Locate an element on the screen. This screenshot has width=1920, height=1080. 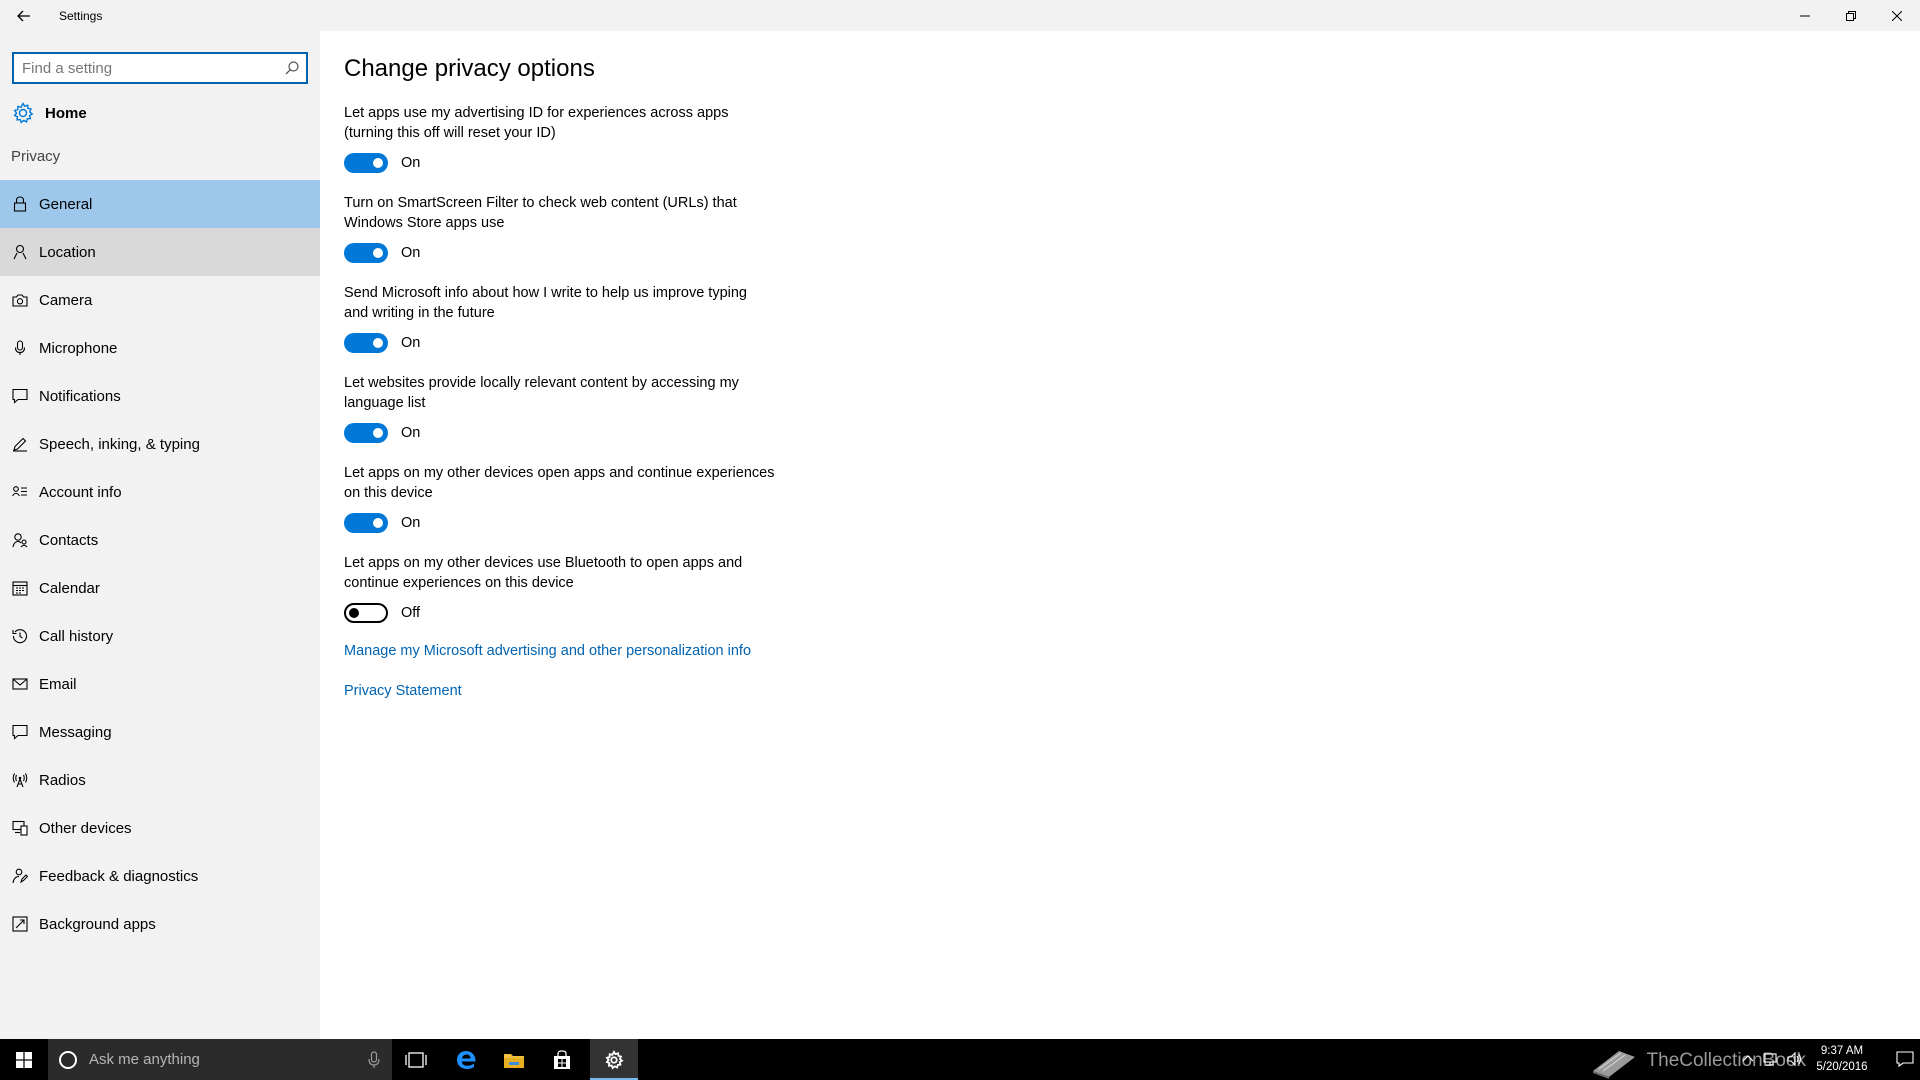
sidebar-item-calendar: Calendar is located at coordinates (160, 588).